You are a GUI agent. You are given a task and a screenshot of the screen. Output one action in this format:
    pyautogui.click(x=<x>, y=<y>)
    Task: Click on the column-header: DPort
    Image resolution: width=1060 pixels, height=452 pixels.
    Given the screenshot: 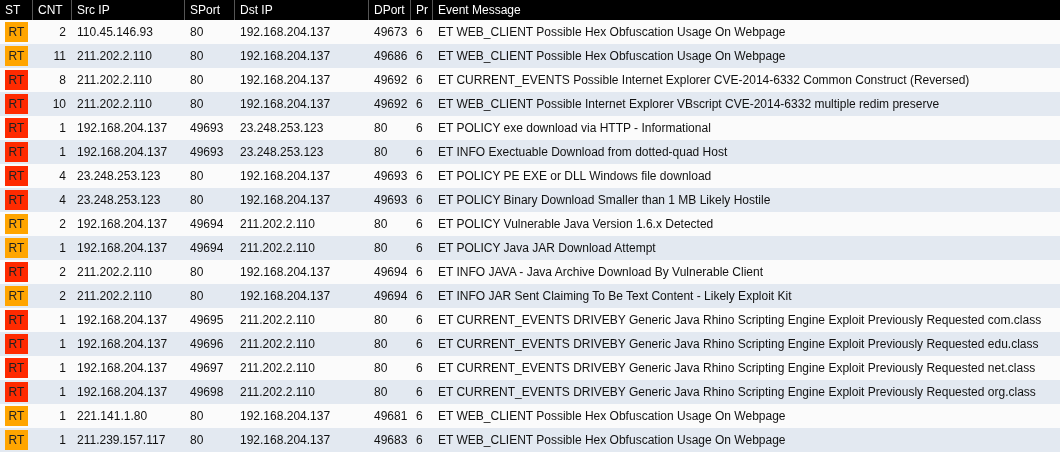 What is the action you would take?
    pyautogui.click(x=390, y=10)
    